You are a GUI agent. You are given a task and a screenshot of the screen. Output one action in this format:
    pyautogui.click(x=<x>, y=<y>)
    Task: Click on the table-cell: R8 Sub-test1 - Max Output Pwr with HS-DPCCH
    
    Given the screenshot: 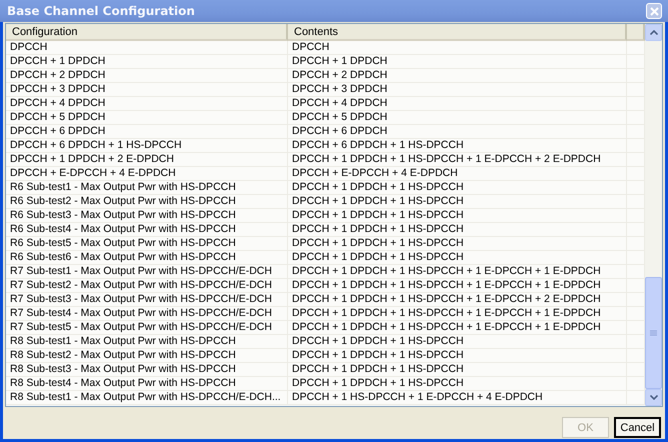 What is the action you would take?
    pyautogui.click(x=147, y=342)
    